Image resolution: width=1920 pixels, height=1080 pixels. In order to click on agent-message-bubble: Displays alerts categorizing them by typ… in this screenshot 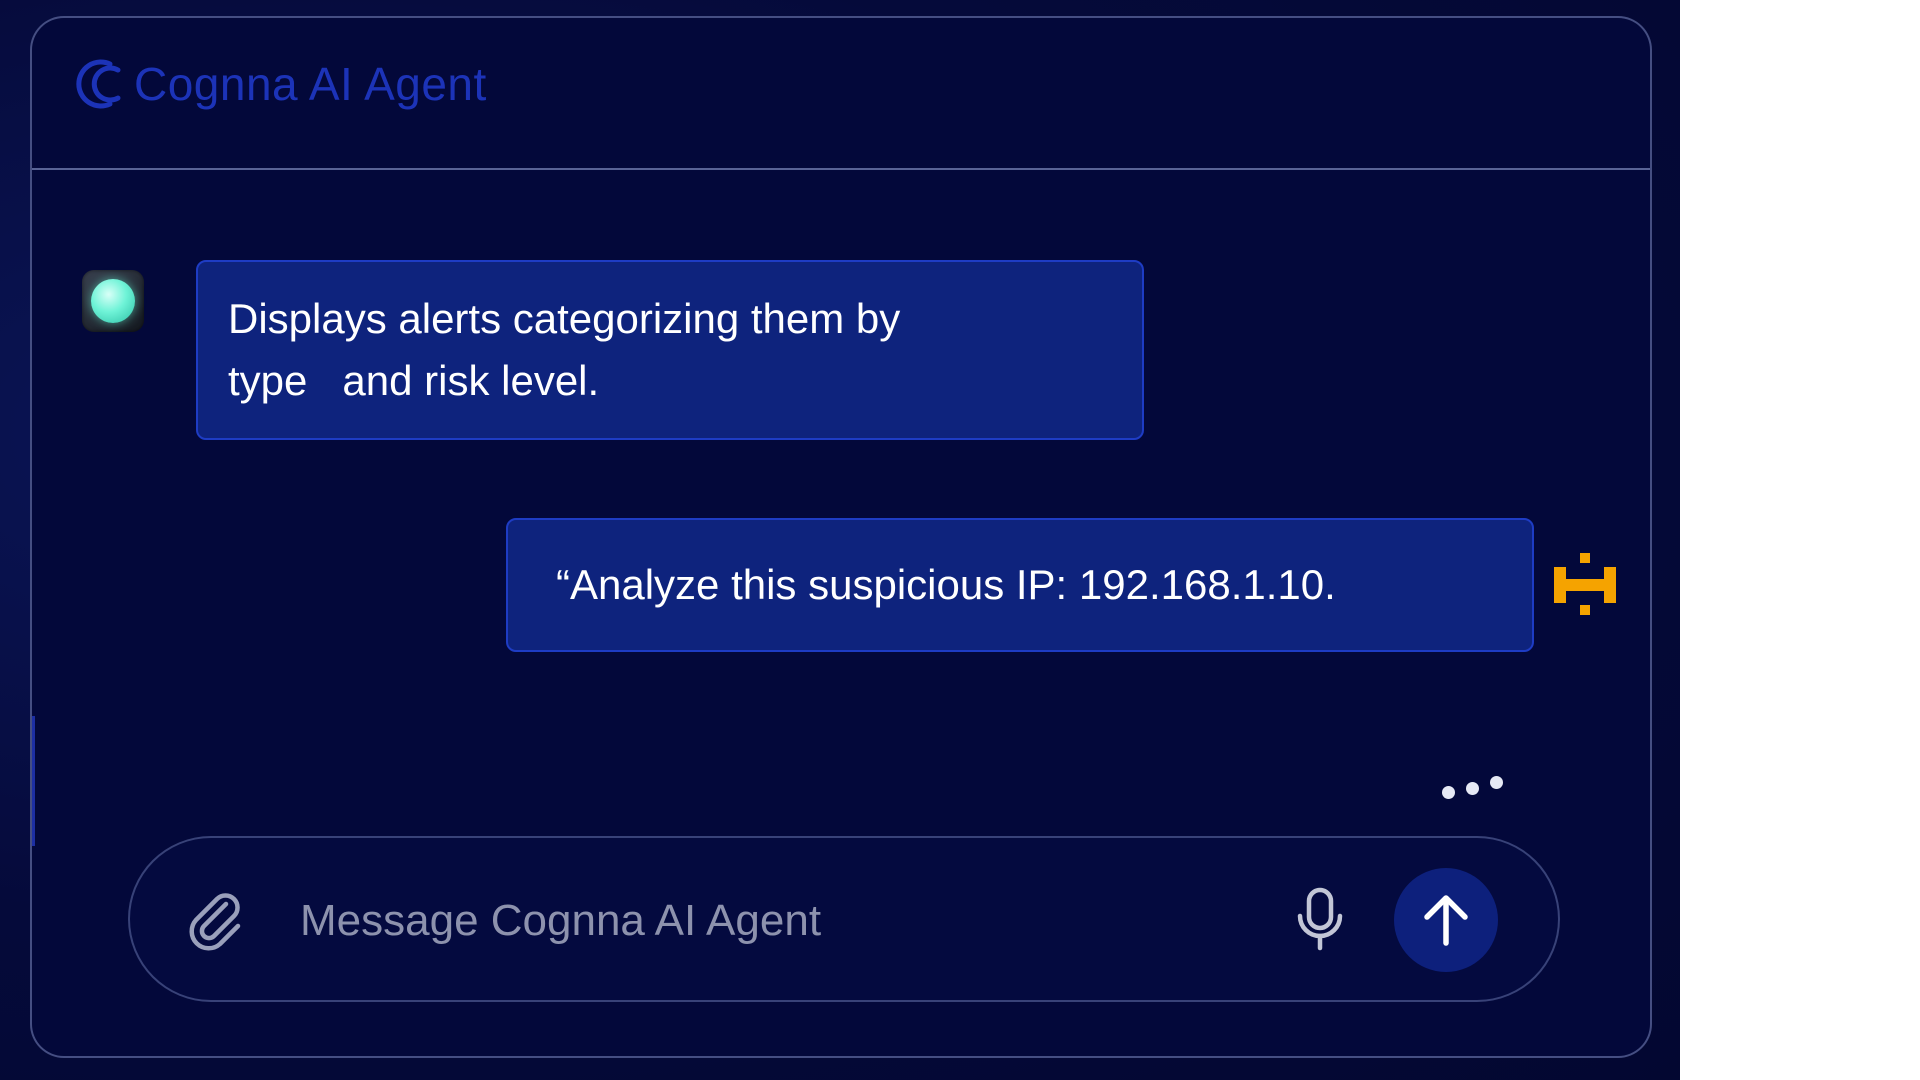, I will do `click(670, 350)`.